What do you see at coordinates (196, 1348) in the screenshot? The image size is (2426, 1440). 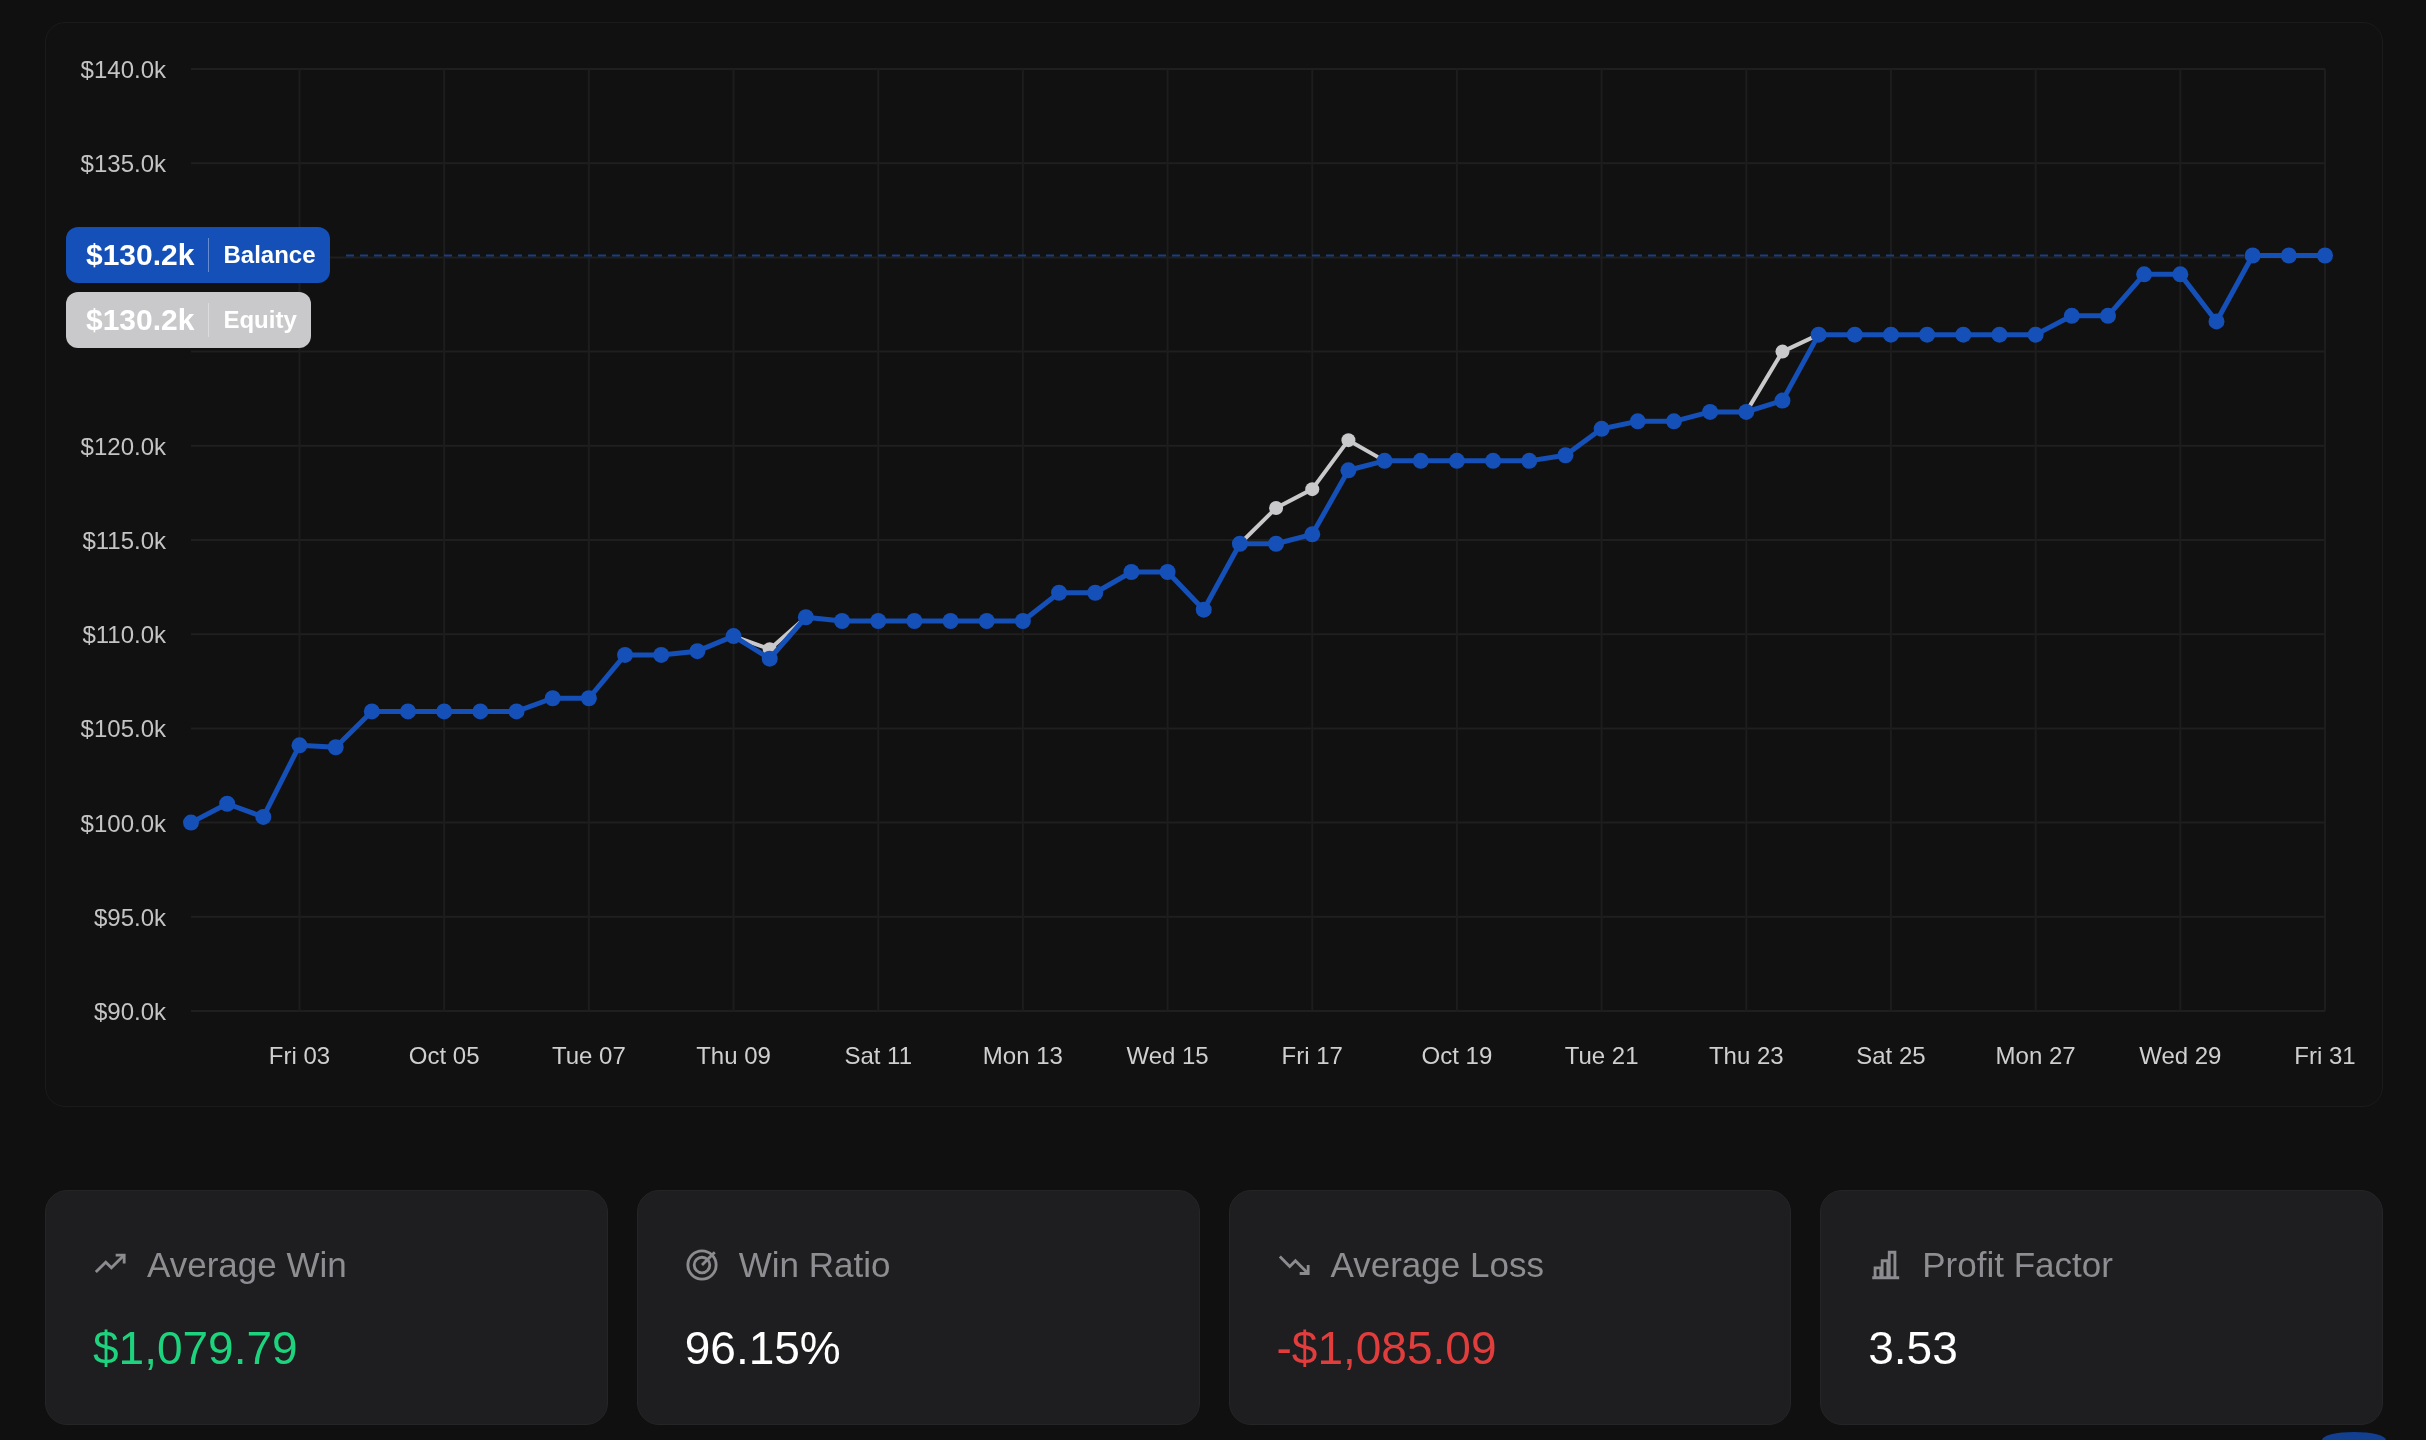 I see `stat-value: $1,079.79` at bounding box center [196, 1348].